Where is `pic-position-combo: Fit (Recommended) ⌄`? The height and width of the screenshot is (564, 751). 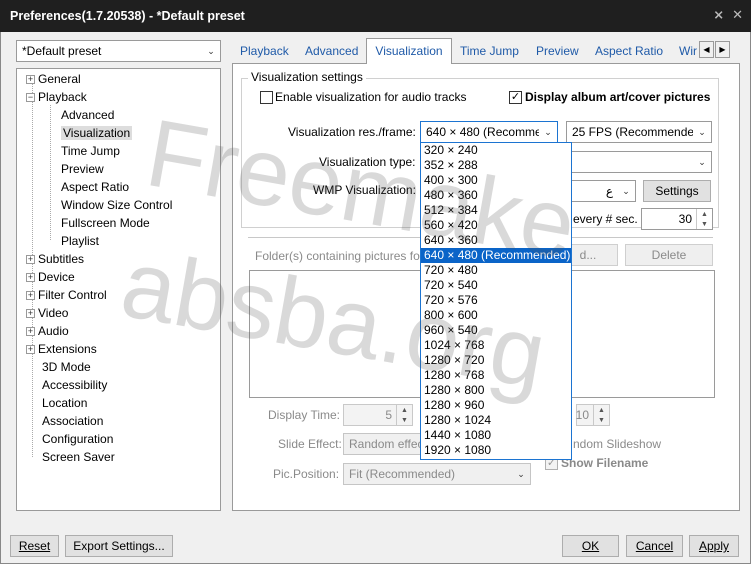
pic-position-combo: Fit (Recommended) ⌄ is located at coordinates (437, 474).